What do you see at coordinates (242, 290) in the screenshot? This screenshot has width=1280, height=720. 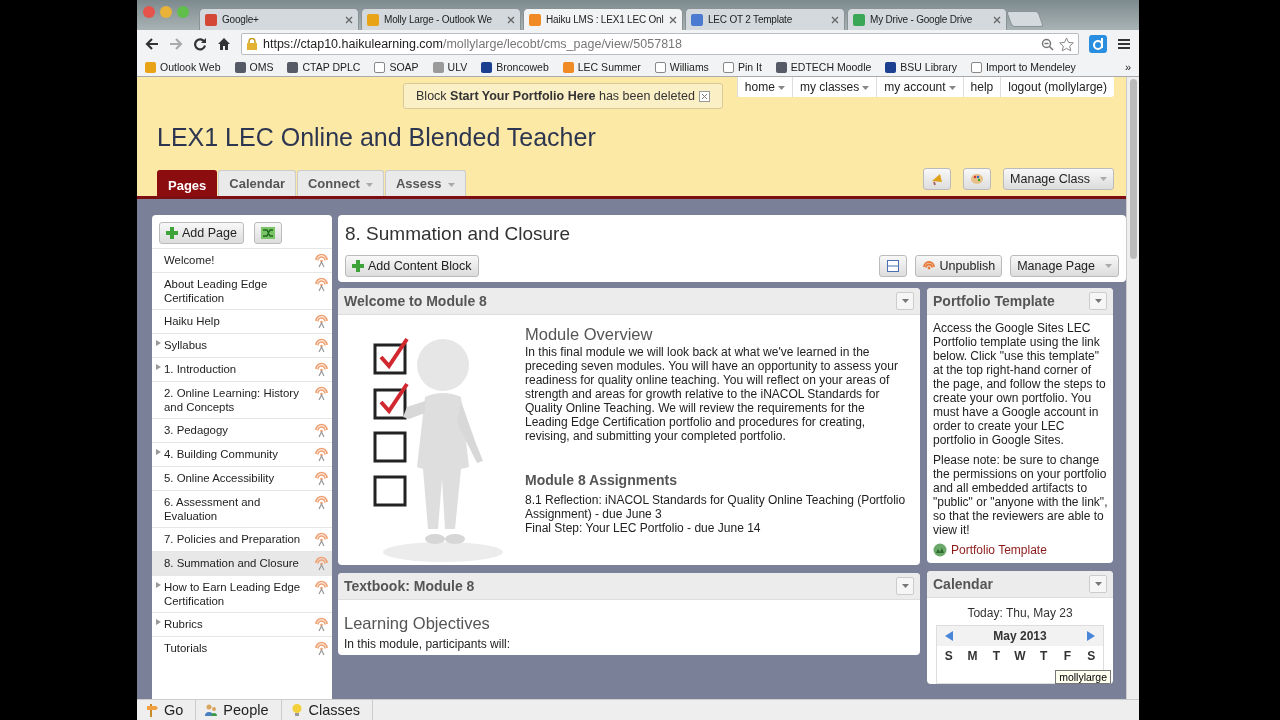 I see `sidebar-page-item: About Leading Edge Certification` at bounding box center [242, 290].